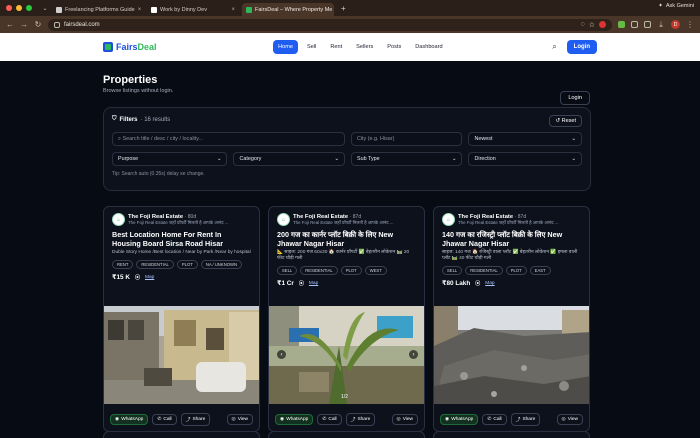 The width and height of the screenshot is (700, 438). Describe the element at coordinates (170, 159) in the screenshot. I see `purpose-select: Purpose ⌄` at that location.